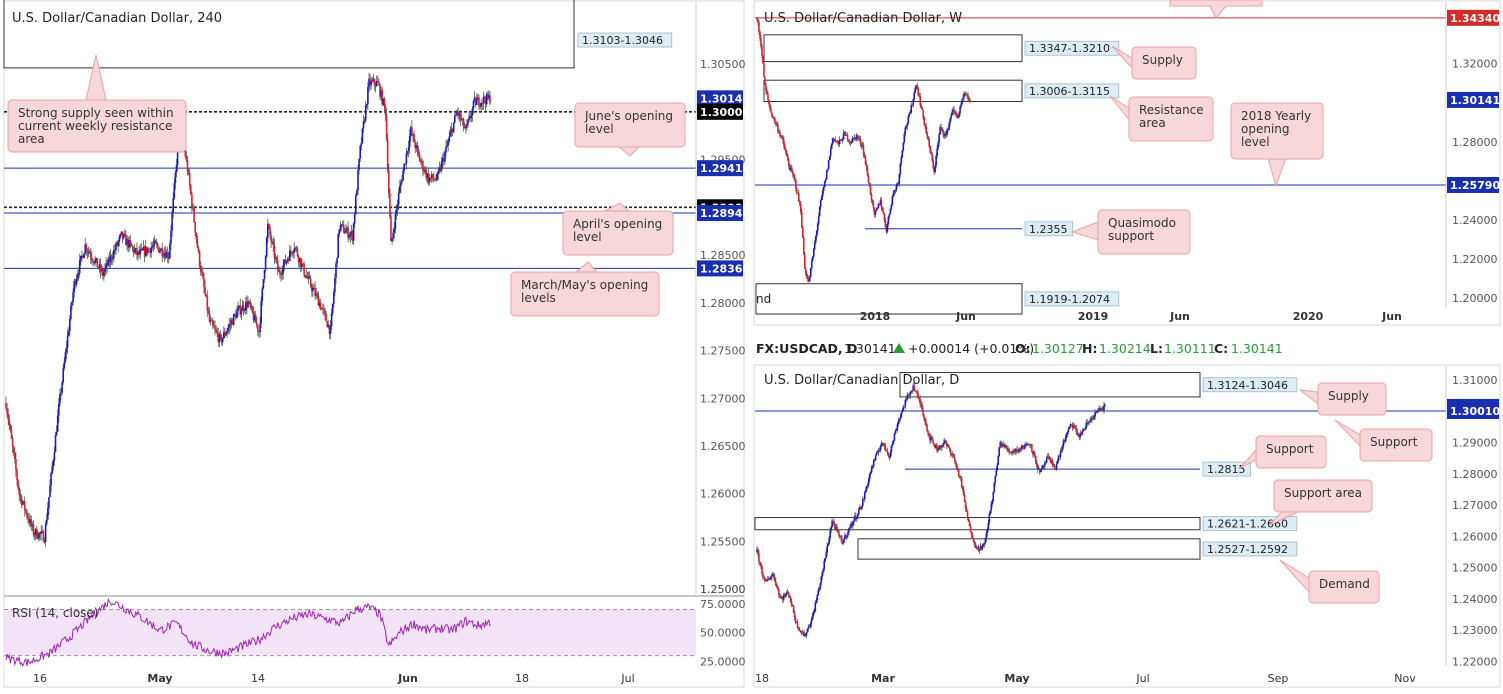  I want to click on weekly-y-tick-label: 1.22000, so click(1475, 259).